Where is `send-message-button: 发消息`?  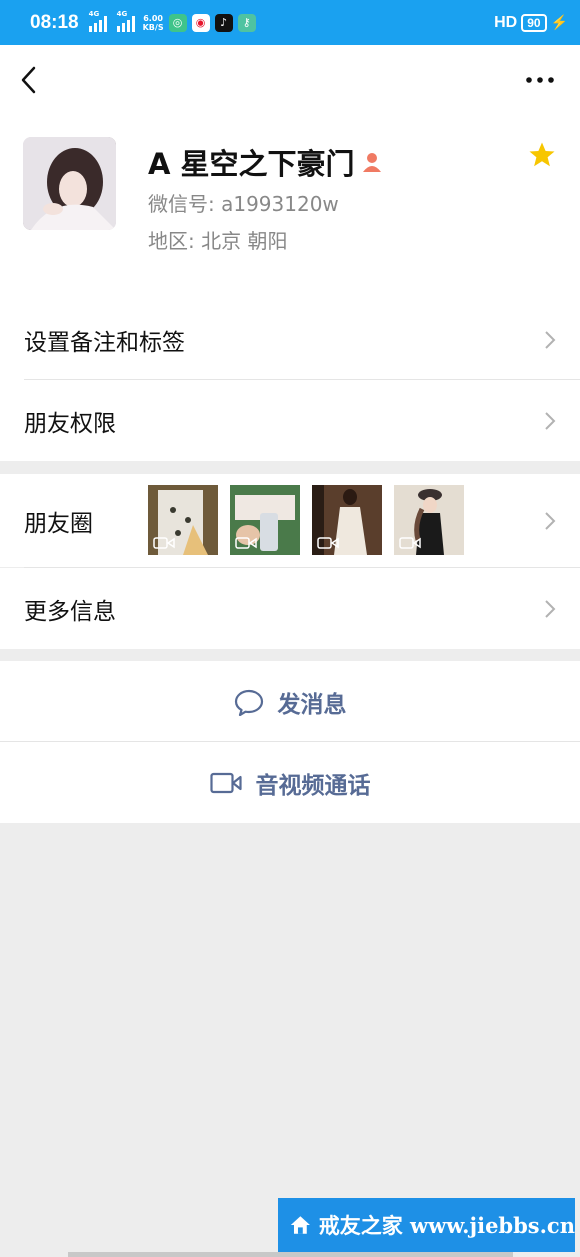
send-message-button: 发消息 is located at coordinates (290, 701).